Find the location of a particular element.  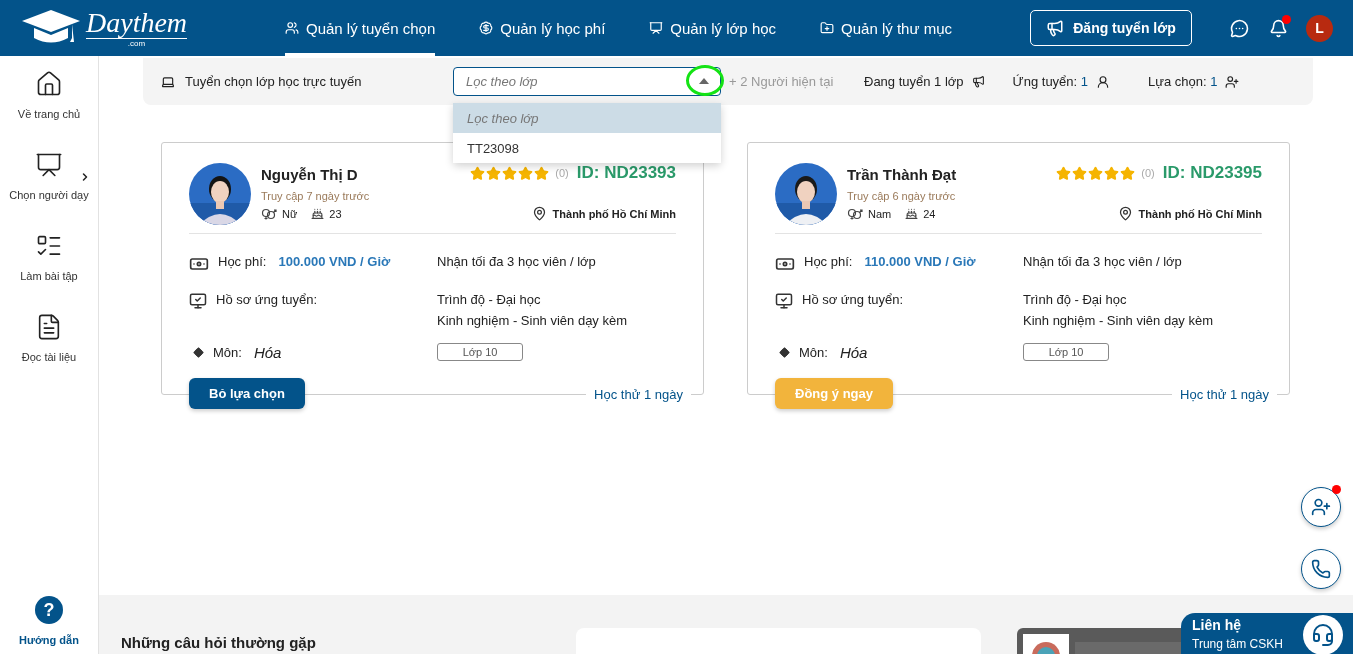

post-class-button: Đăng tuyển lớp is located at coordinates (1111, 28).